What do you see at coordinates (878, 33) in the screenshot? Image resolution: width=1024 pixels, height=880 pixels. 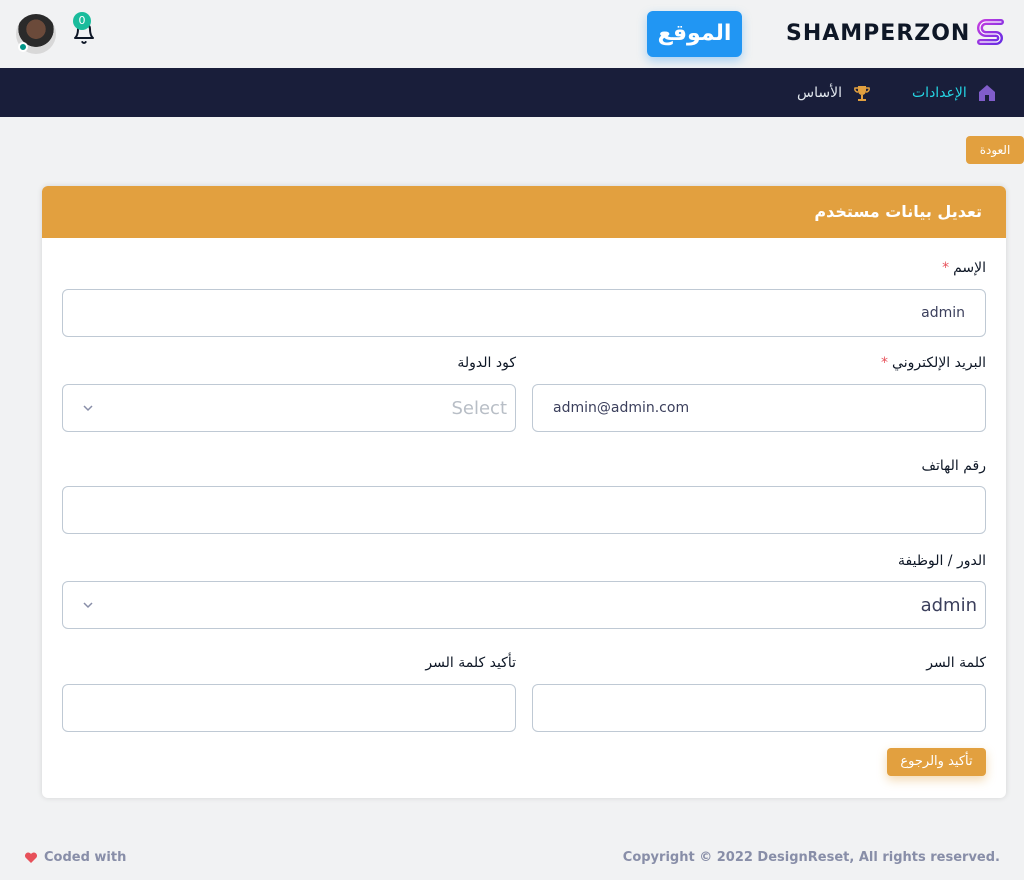 I see `brand-name: SHAMPERZON` at bounding box center [878, 33].